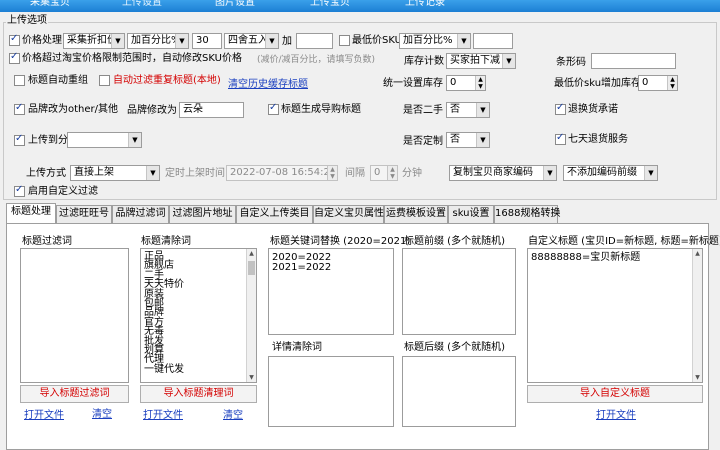 The height and width of the screenshot is (450, 720). Describe the element at coordinates (633, 61) in the screenshot. I see `barcode-input` at that location.